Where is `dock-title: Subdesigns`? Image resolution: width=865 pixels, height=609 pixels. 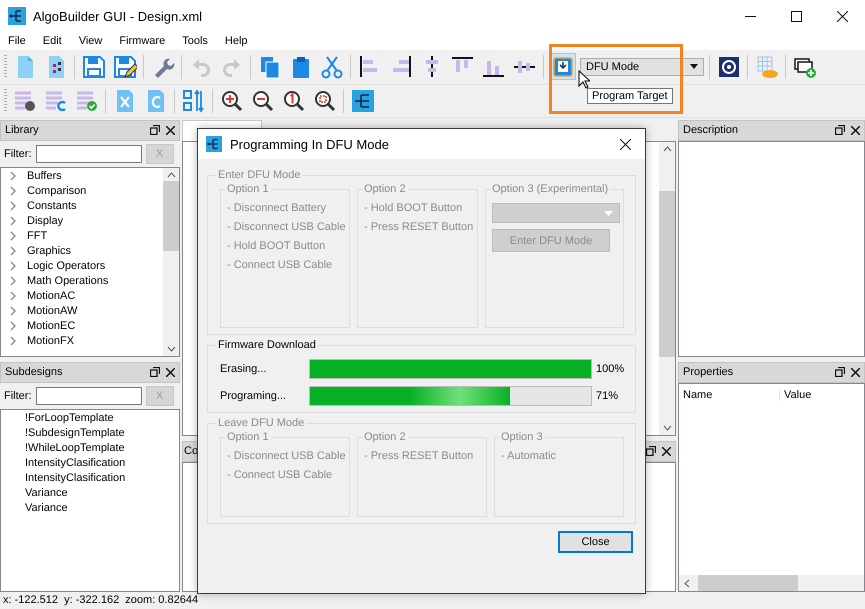
dock-title: Subdesigns is located at coordinates (33, 372).